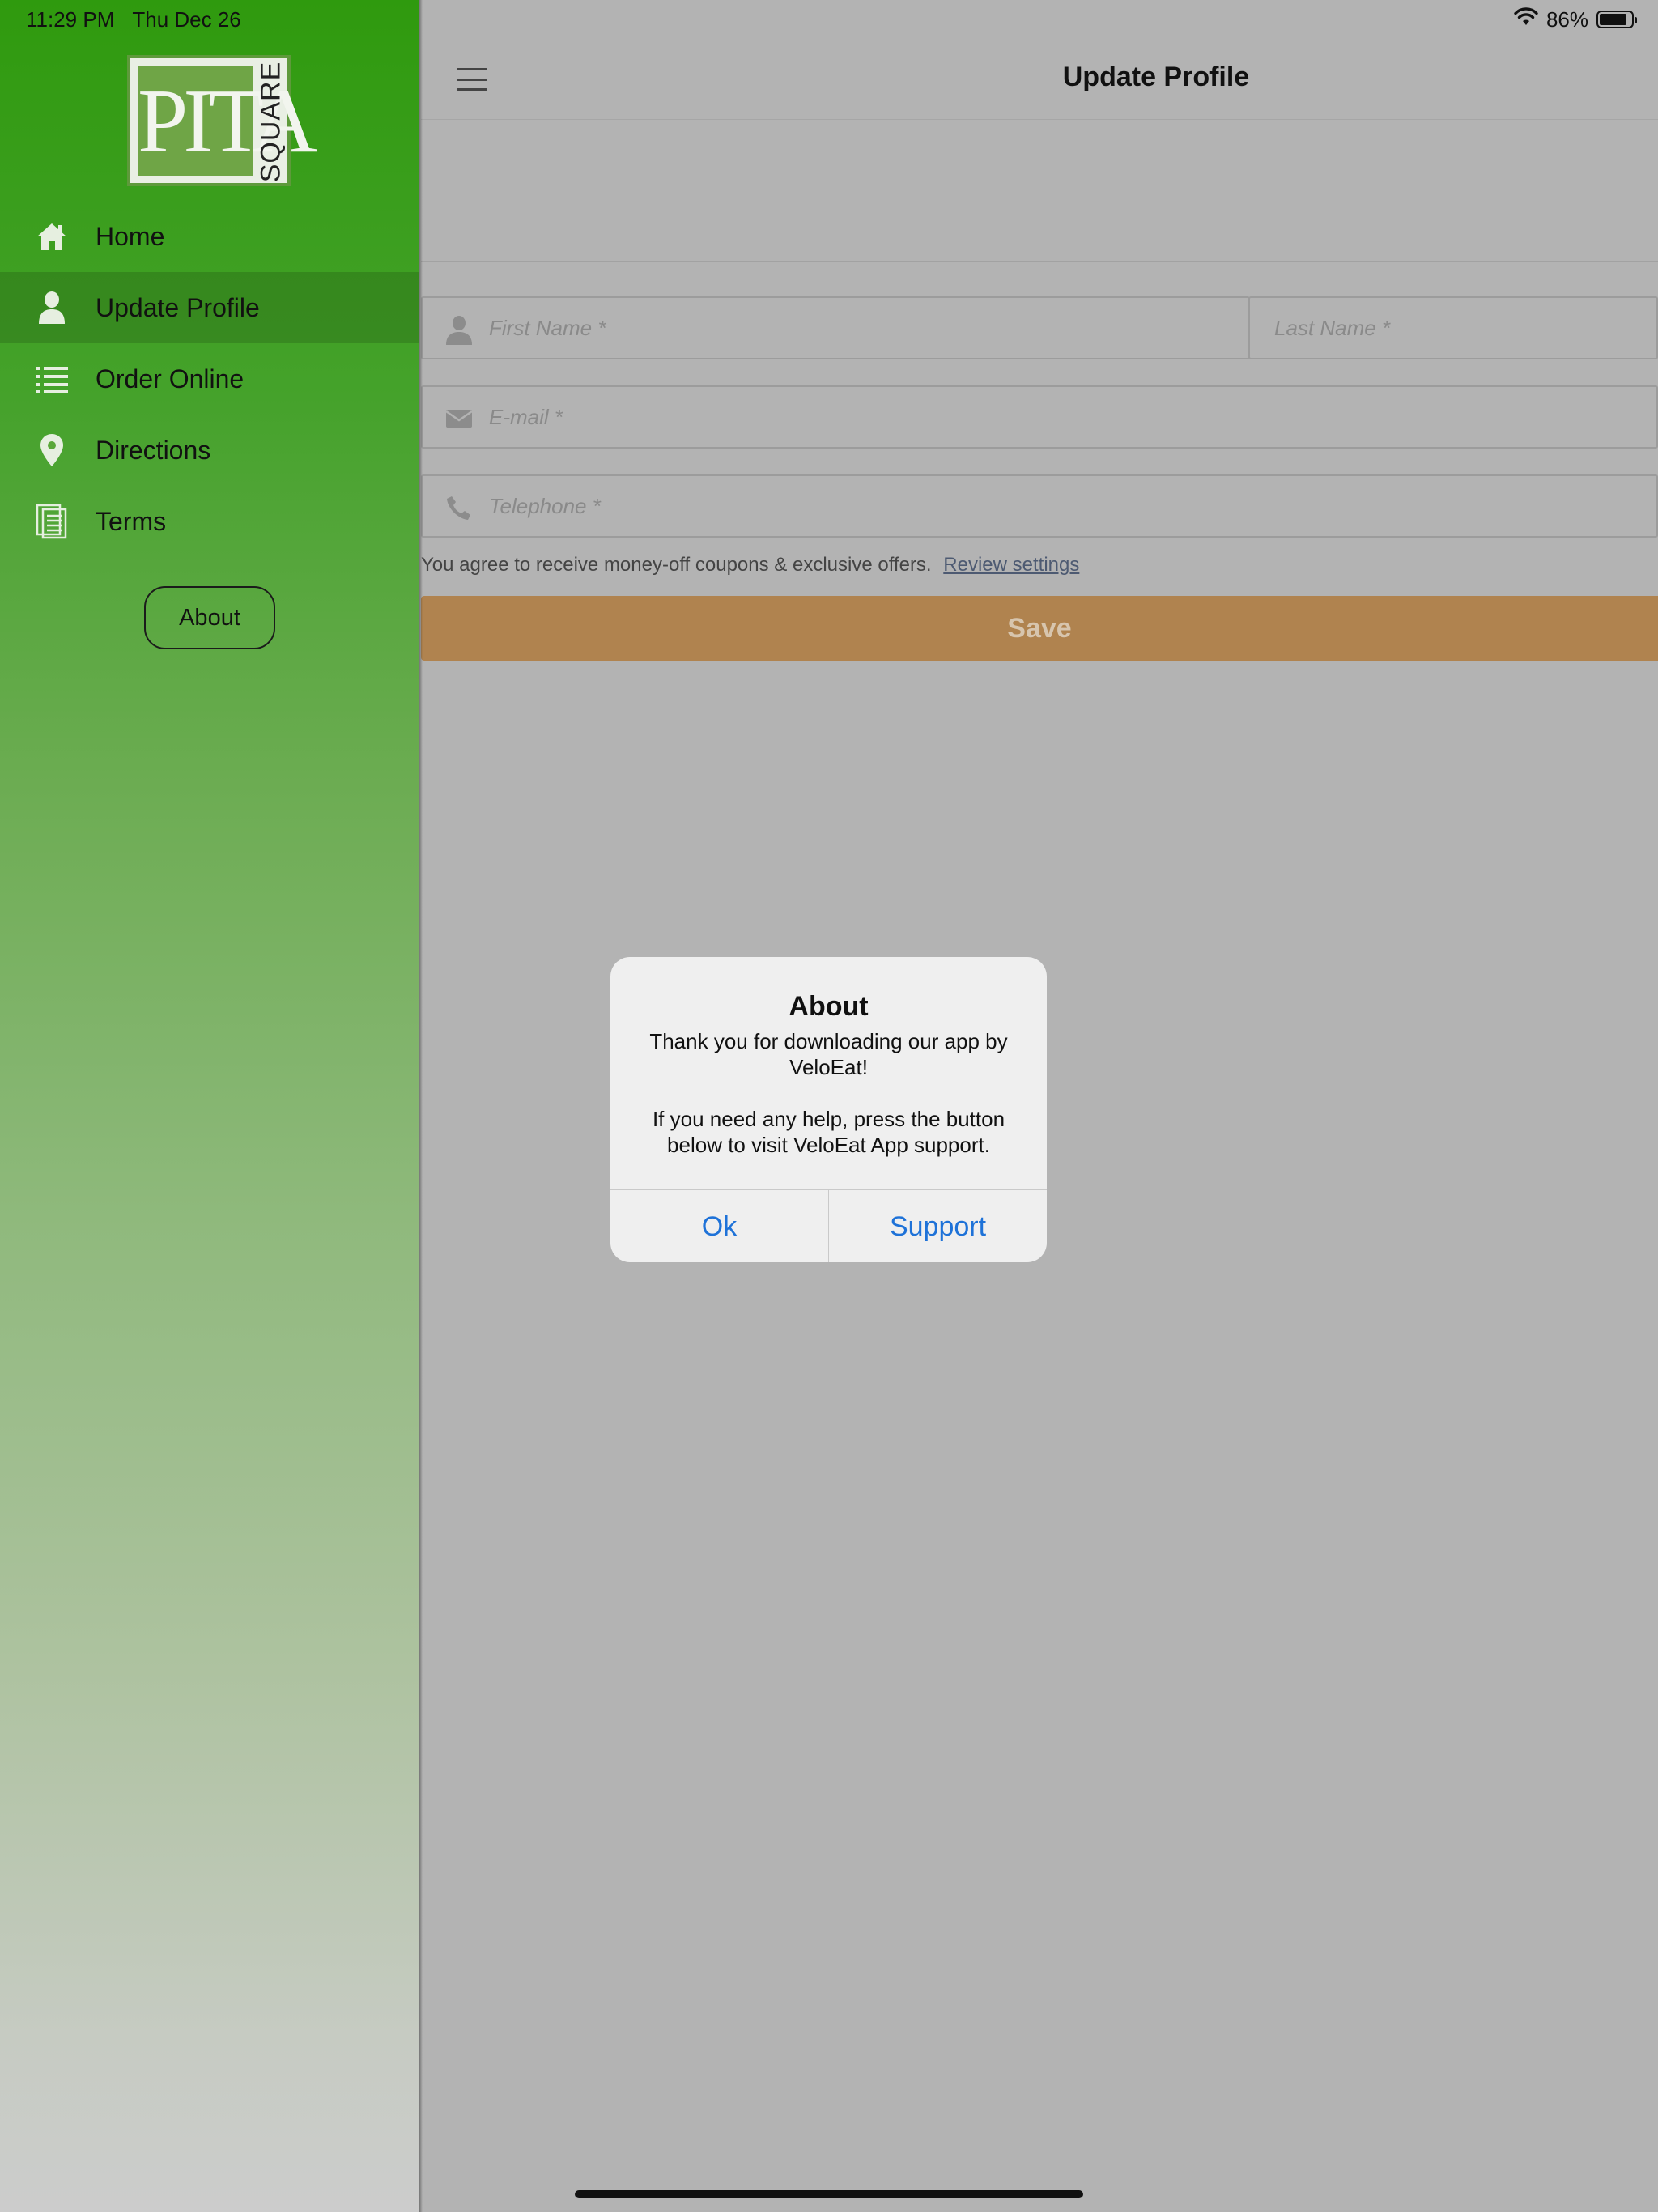  What do you see at coordinates (1011, 565) in the screenshot?
I see `review-settings-link: Review settings` at bounding box center [1011, 565].